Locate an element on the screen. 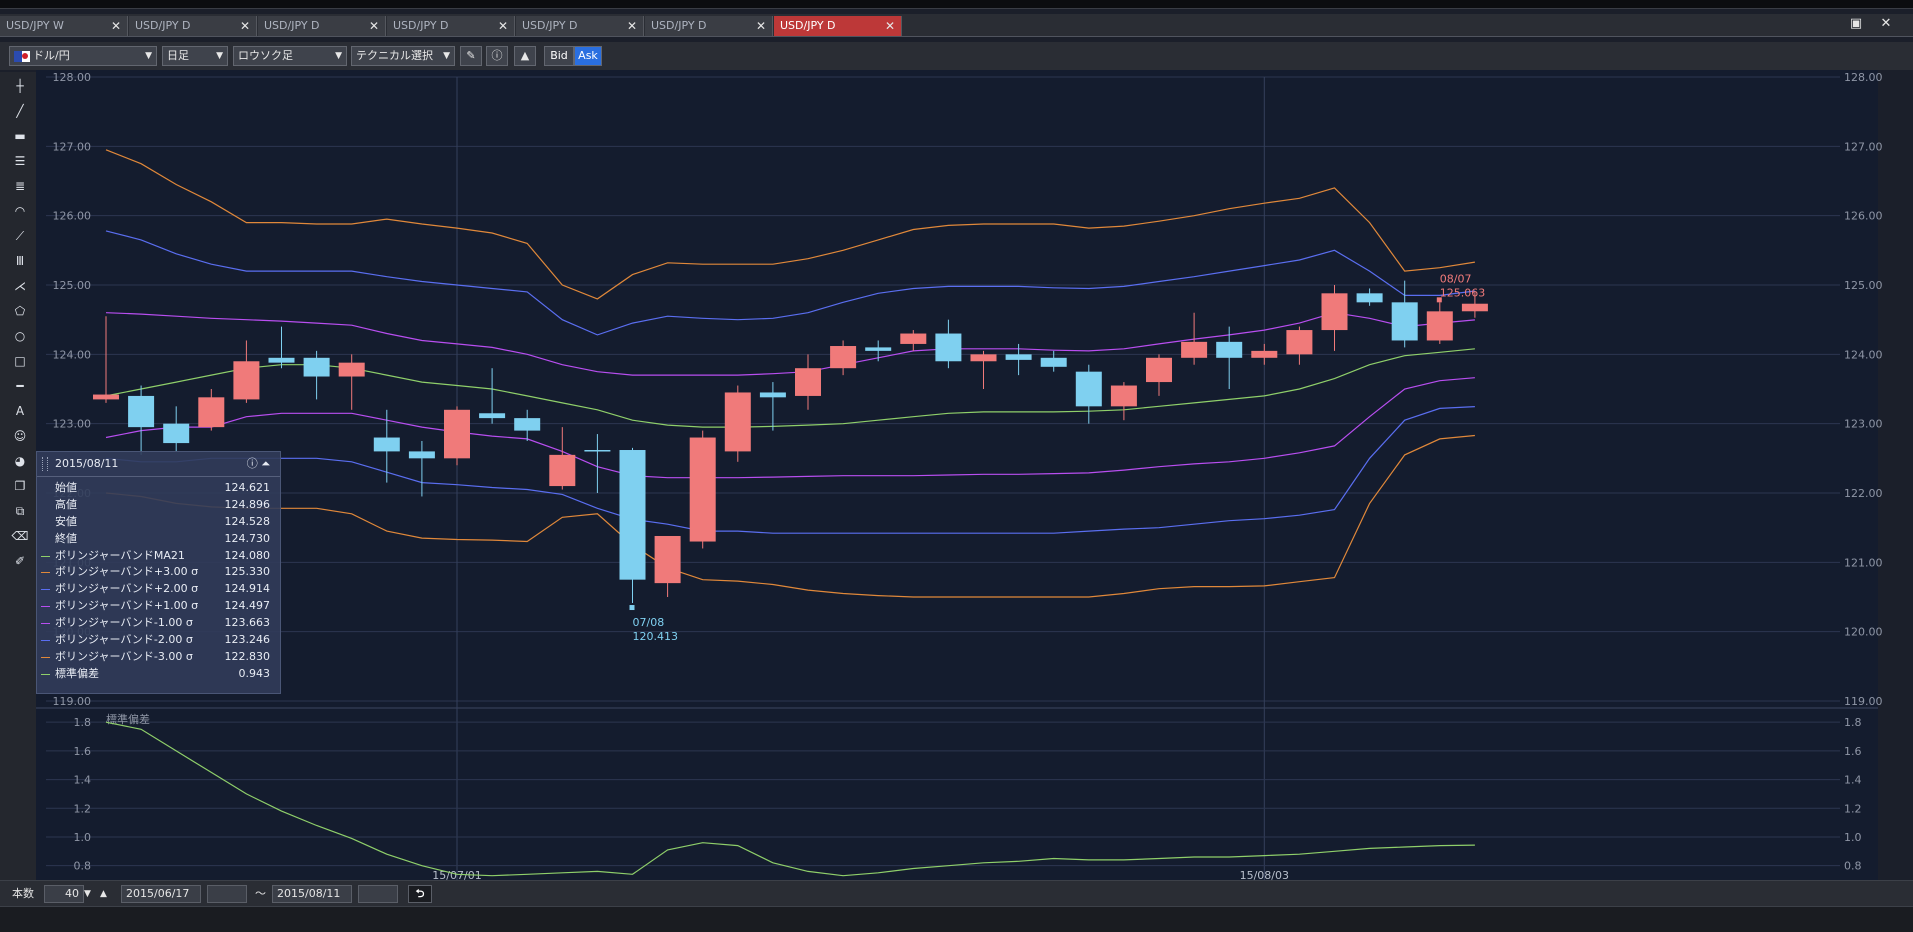 The image size is (1913, 932). tab-5: USD/JPY D ✕ is located at coordinates (580, 26).